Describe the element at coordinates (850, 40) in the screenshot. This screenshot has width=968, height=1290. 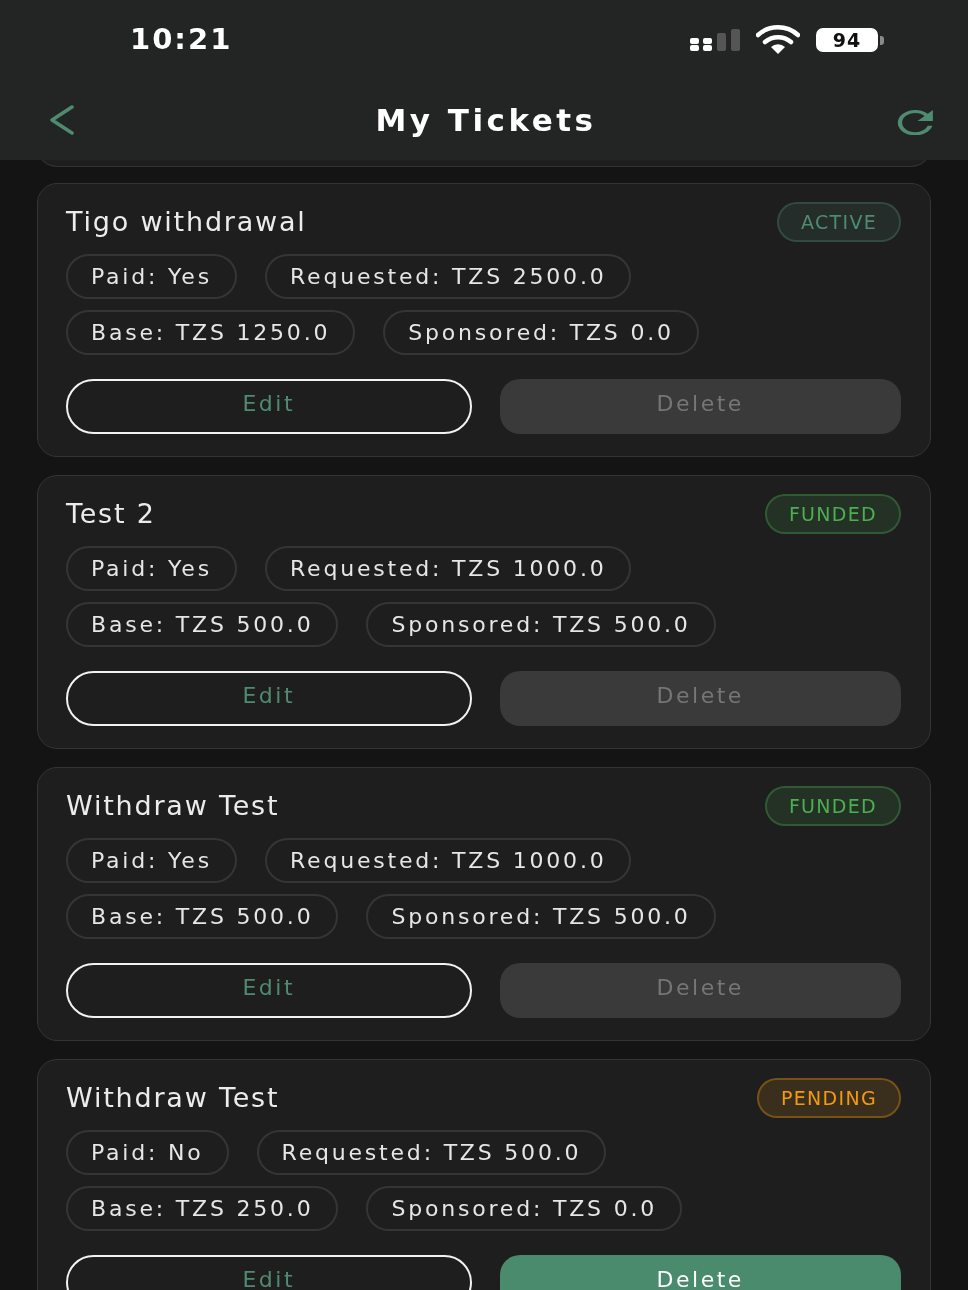
I see `battery-indicator: 94` at that location.